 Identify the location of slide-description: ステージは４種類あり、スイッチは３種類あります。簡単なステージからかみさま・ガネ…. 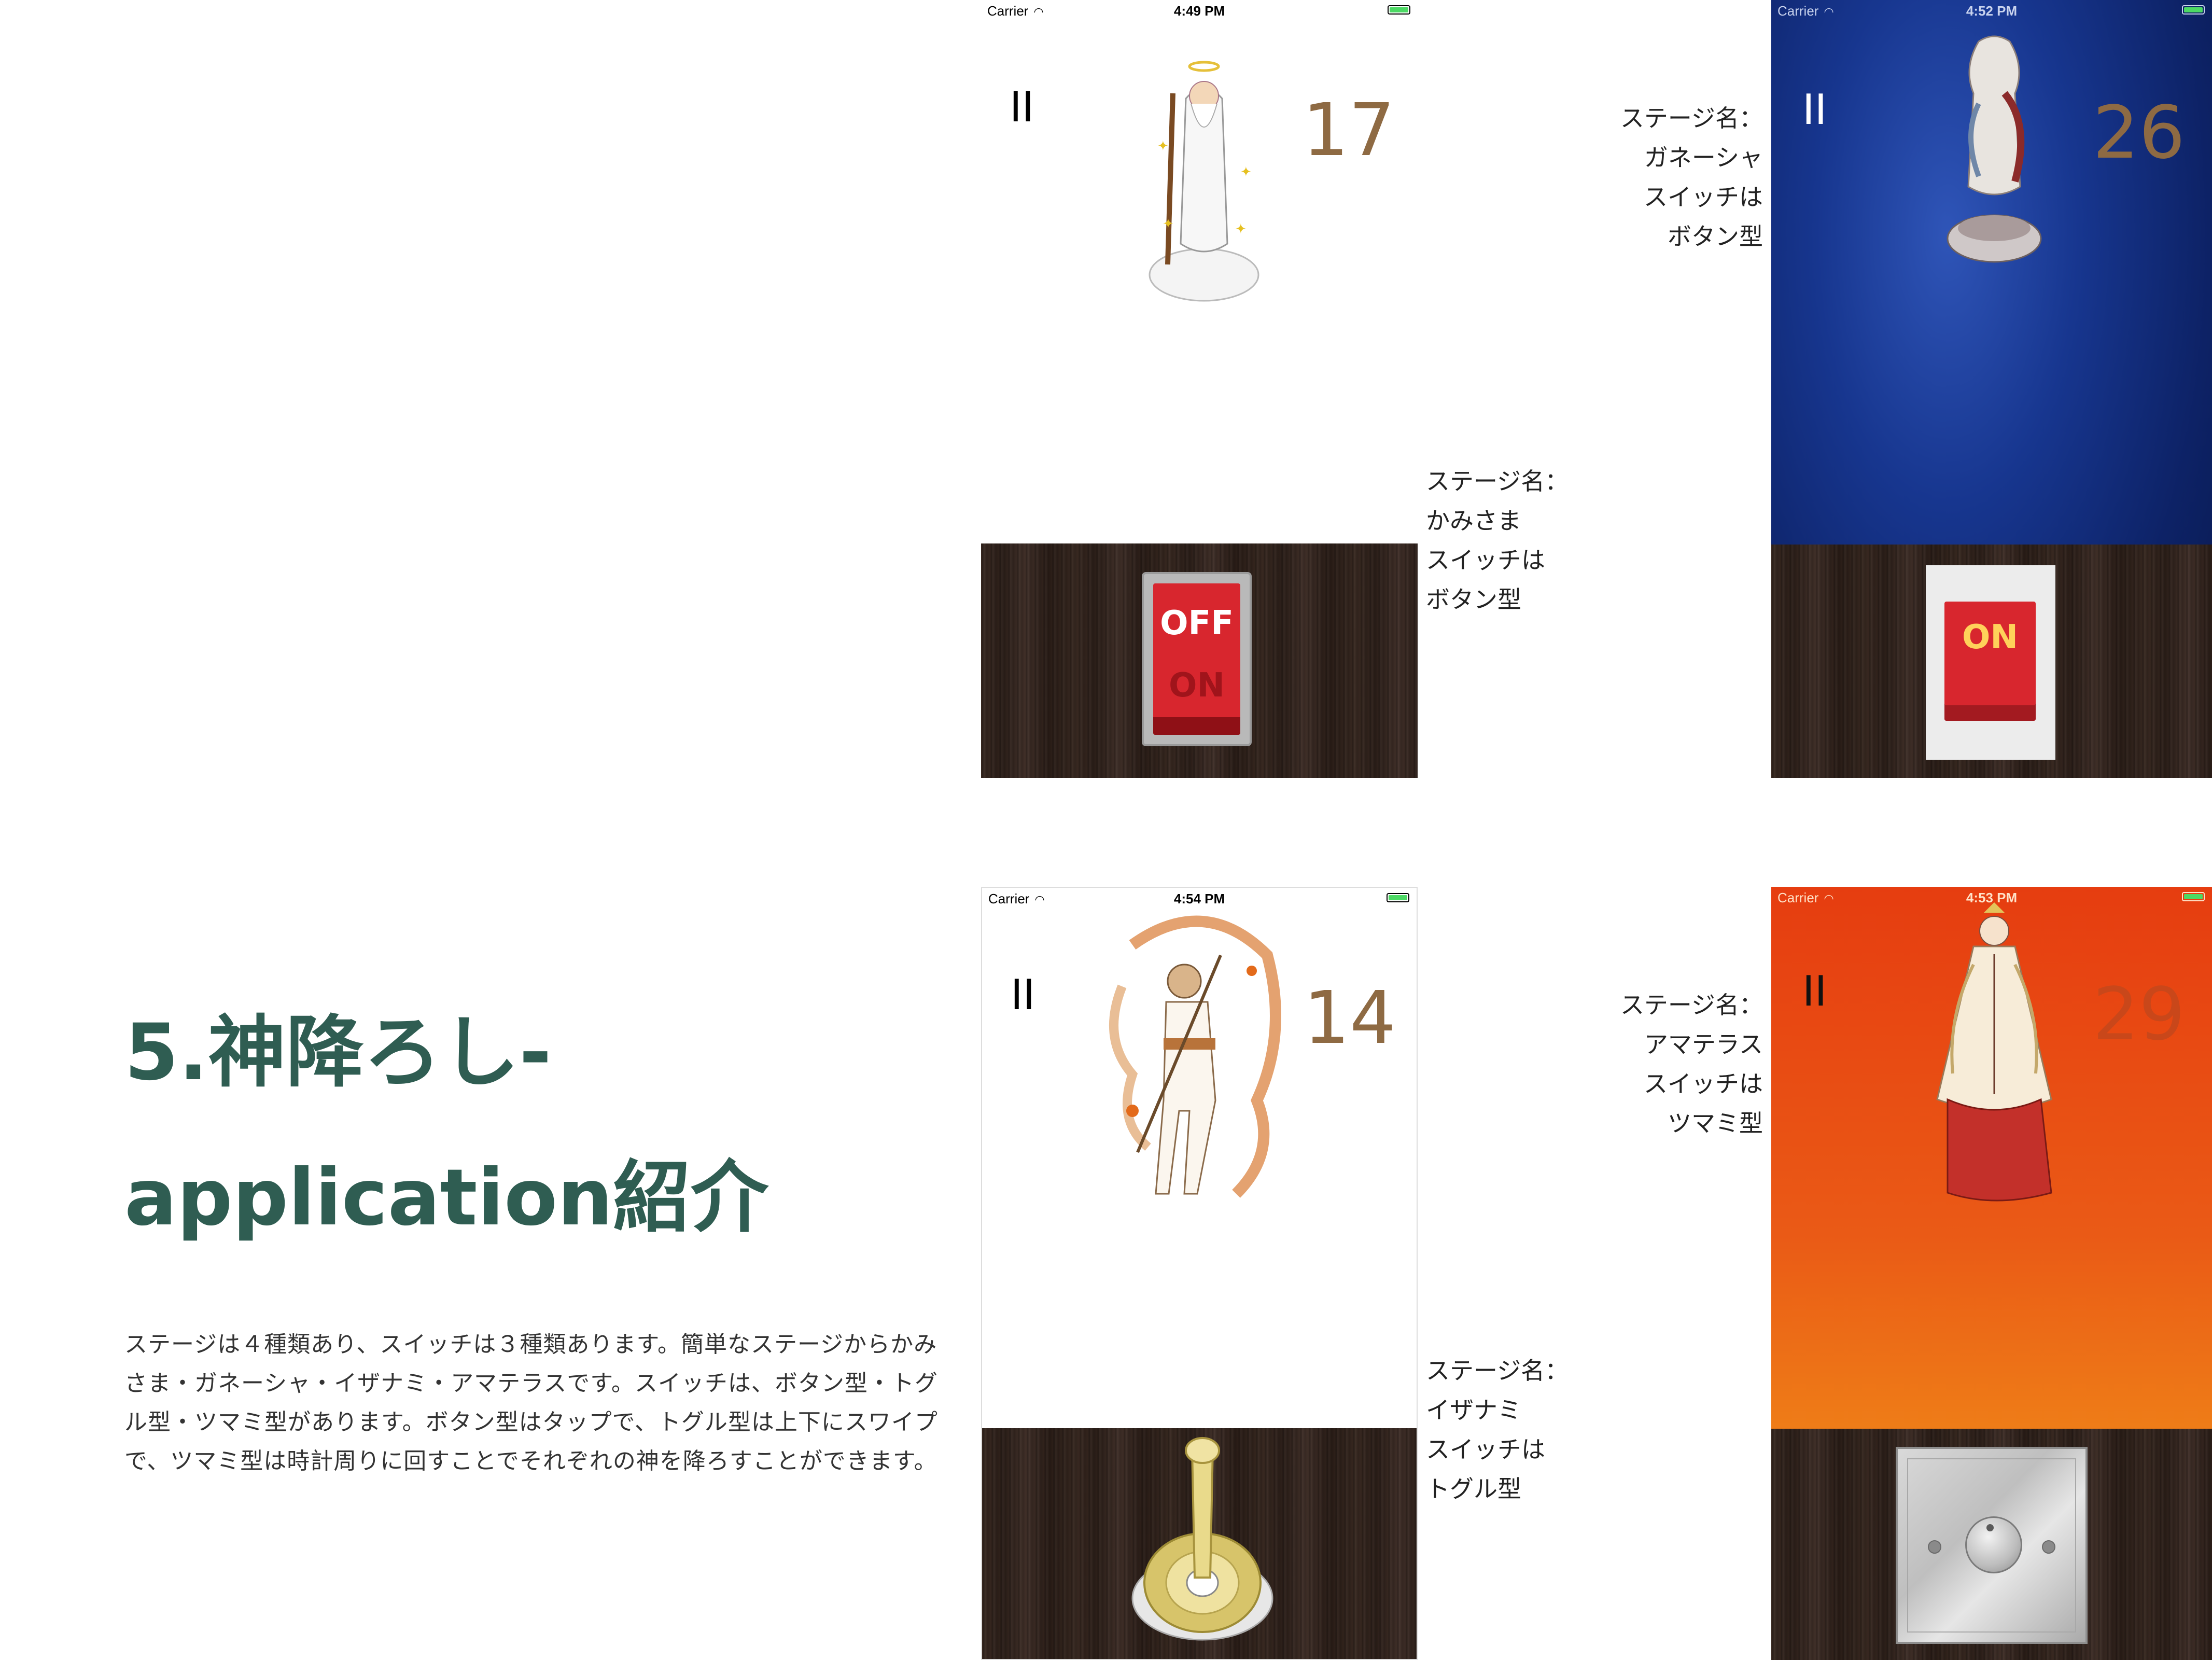
(531, 1402).